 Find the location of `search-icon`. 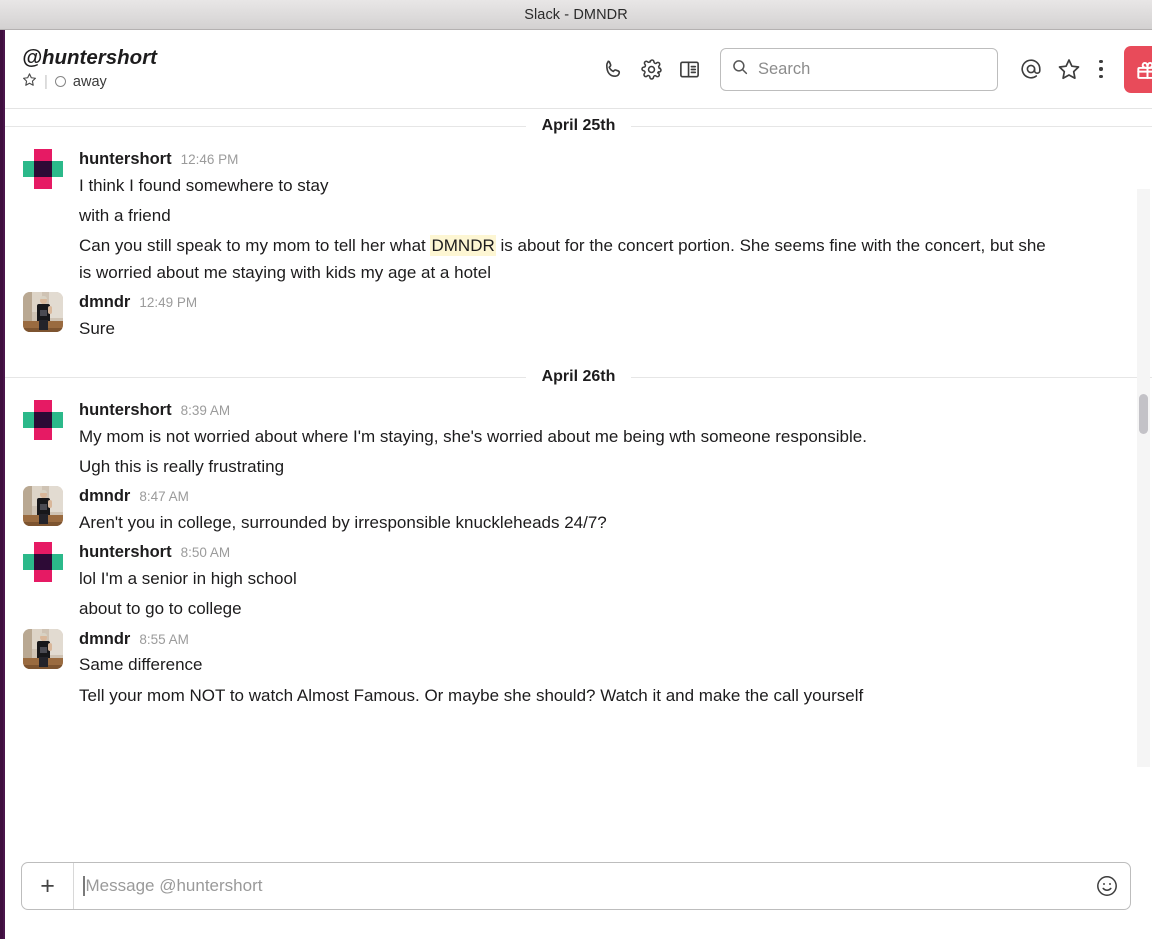

search-icon is located at coordinates (740, 69).